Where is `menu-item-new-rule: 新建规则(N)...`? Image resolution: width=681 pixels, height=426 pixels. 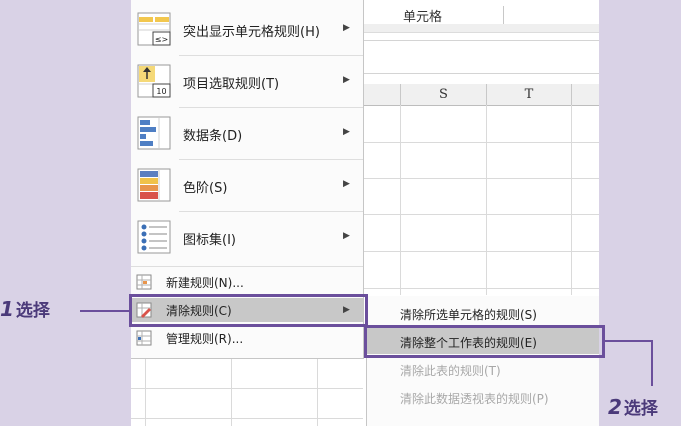
menu-item-new-rule: 新建规则(N)... is located at coordinates (247, 282).